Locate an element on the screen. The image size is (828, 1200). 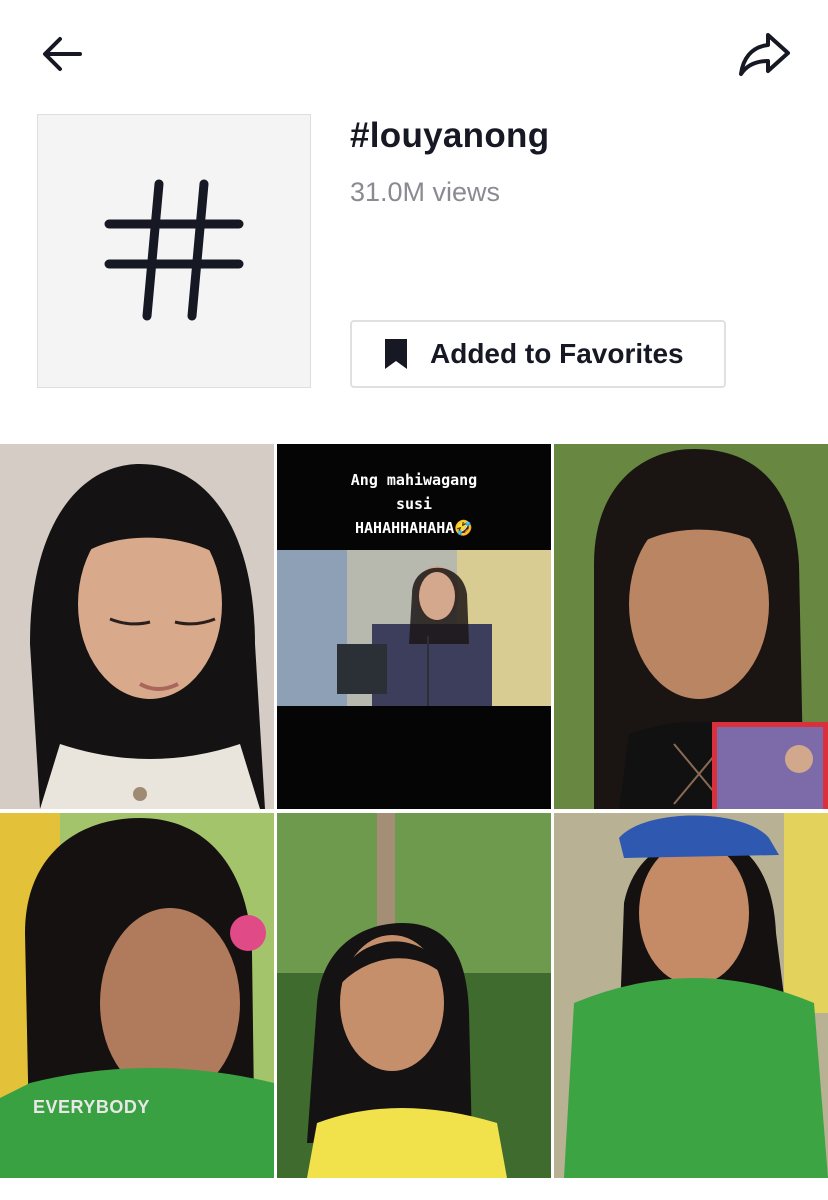
grid-bottom-gap is located at coordinates (414, 1189).